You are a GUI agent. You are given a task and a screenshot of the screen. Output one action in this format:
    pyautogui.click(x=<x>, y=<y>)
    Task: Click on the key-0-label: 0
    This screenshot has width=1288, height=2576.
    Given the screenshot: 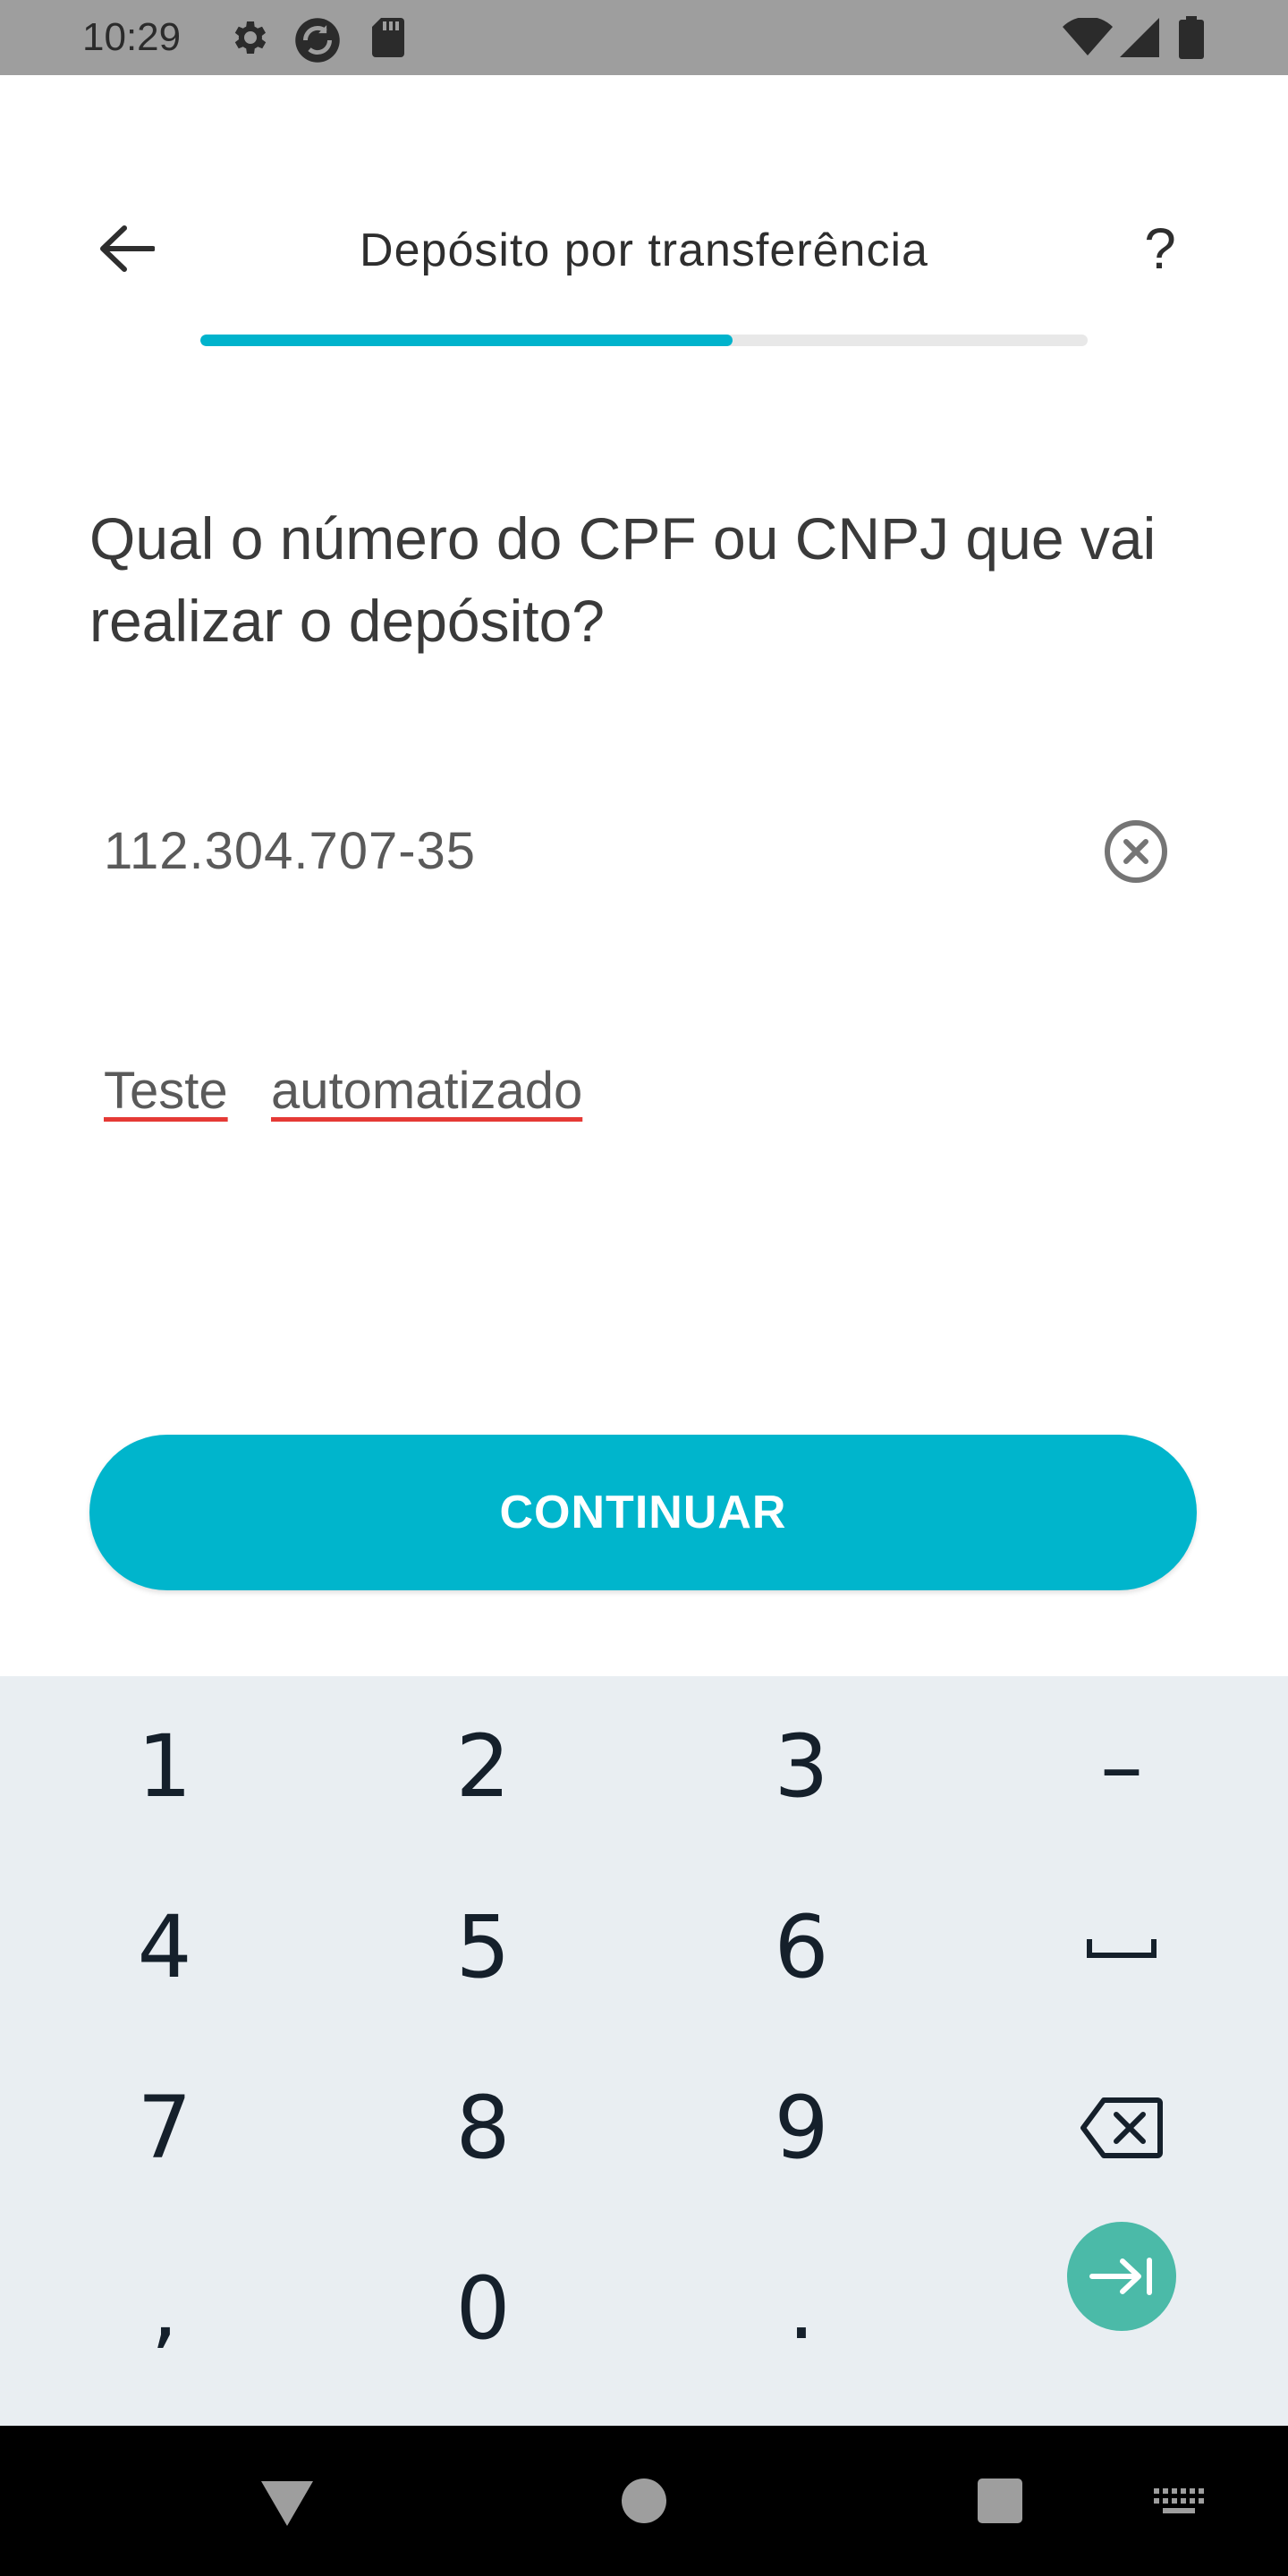 What is the action you would take?
    pyautogui.click(x=483, y=2308)
    